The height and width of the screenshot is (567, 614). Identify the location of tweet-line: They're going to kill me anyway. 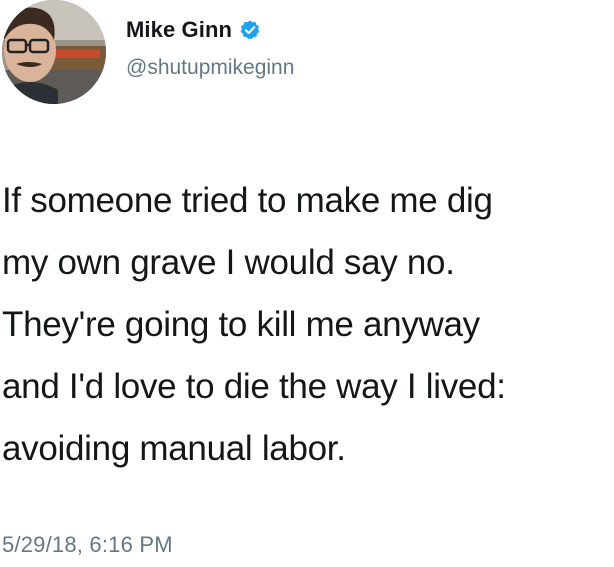
(241, 324).